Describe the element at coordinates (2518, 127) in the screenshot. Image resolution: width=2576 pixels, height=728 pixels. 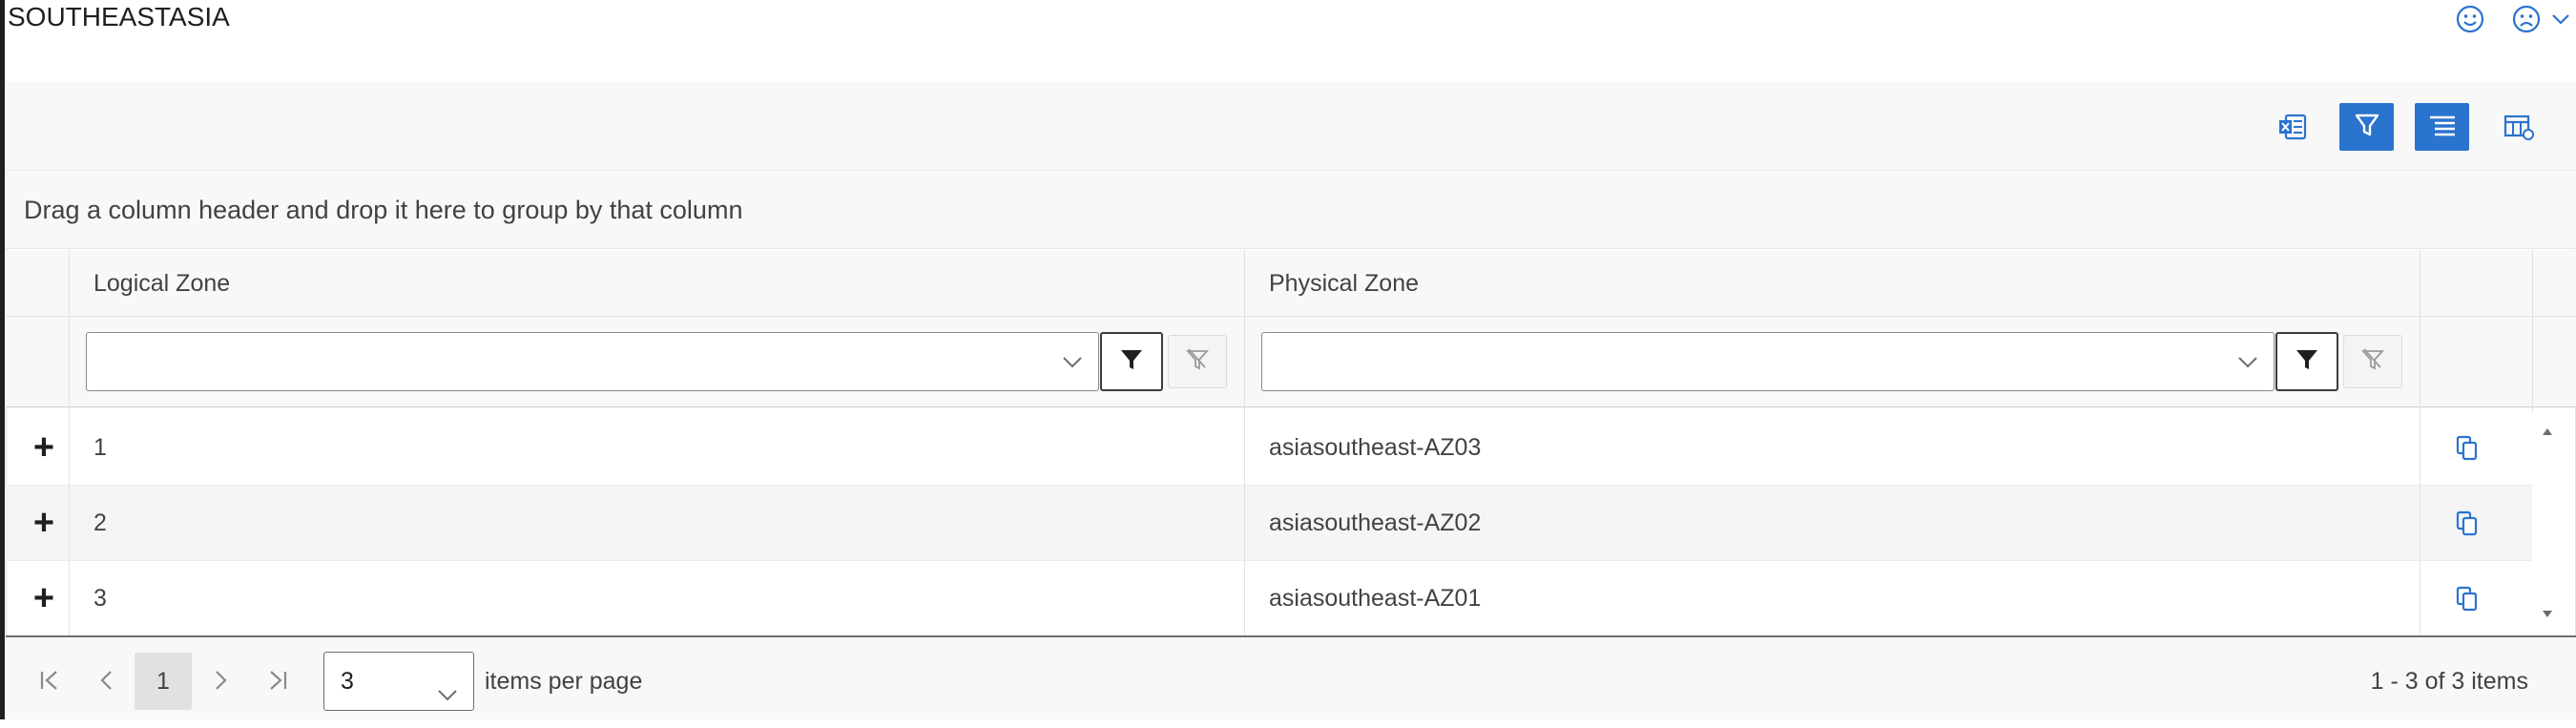
I see `column-chooser-icon` at that location.